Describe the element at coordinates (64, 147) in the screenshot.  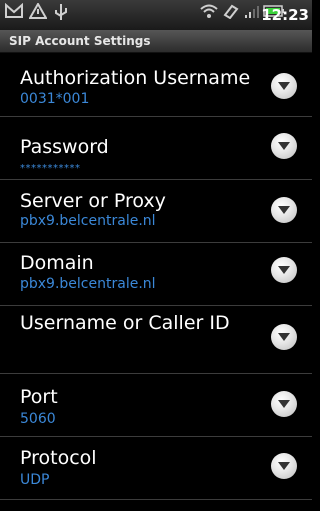
I see `setting-title: Password` at that location.